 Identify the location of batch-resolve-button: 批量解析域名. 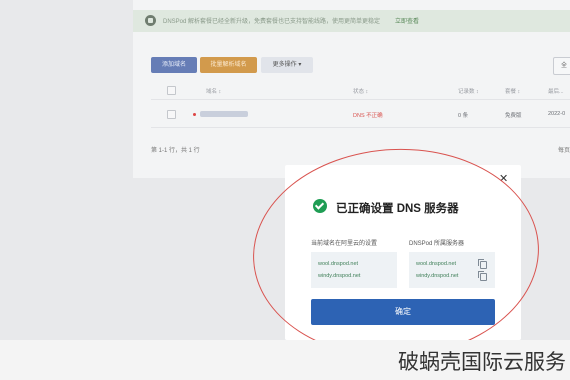
(228, 65).